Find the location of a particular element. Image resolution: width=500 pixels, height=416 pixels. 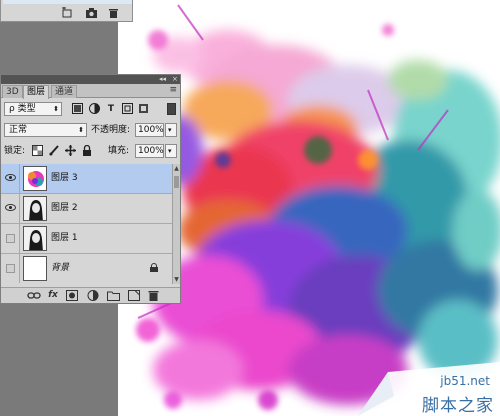

layers-bottom-toolbar: fx is located at coordinates (90, 295).